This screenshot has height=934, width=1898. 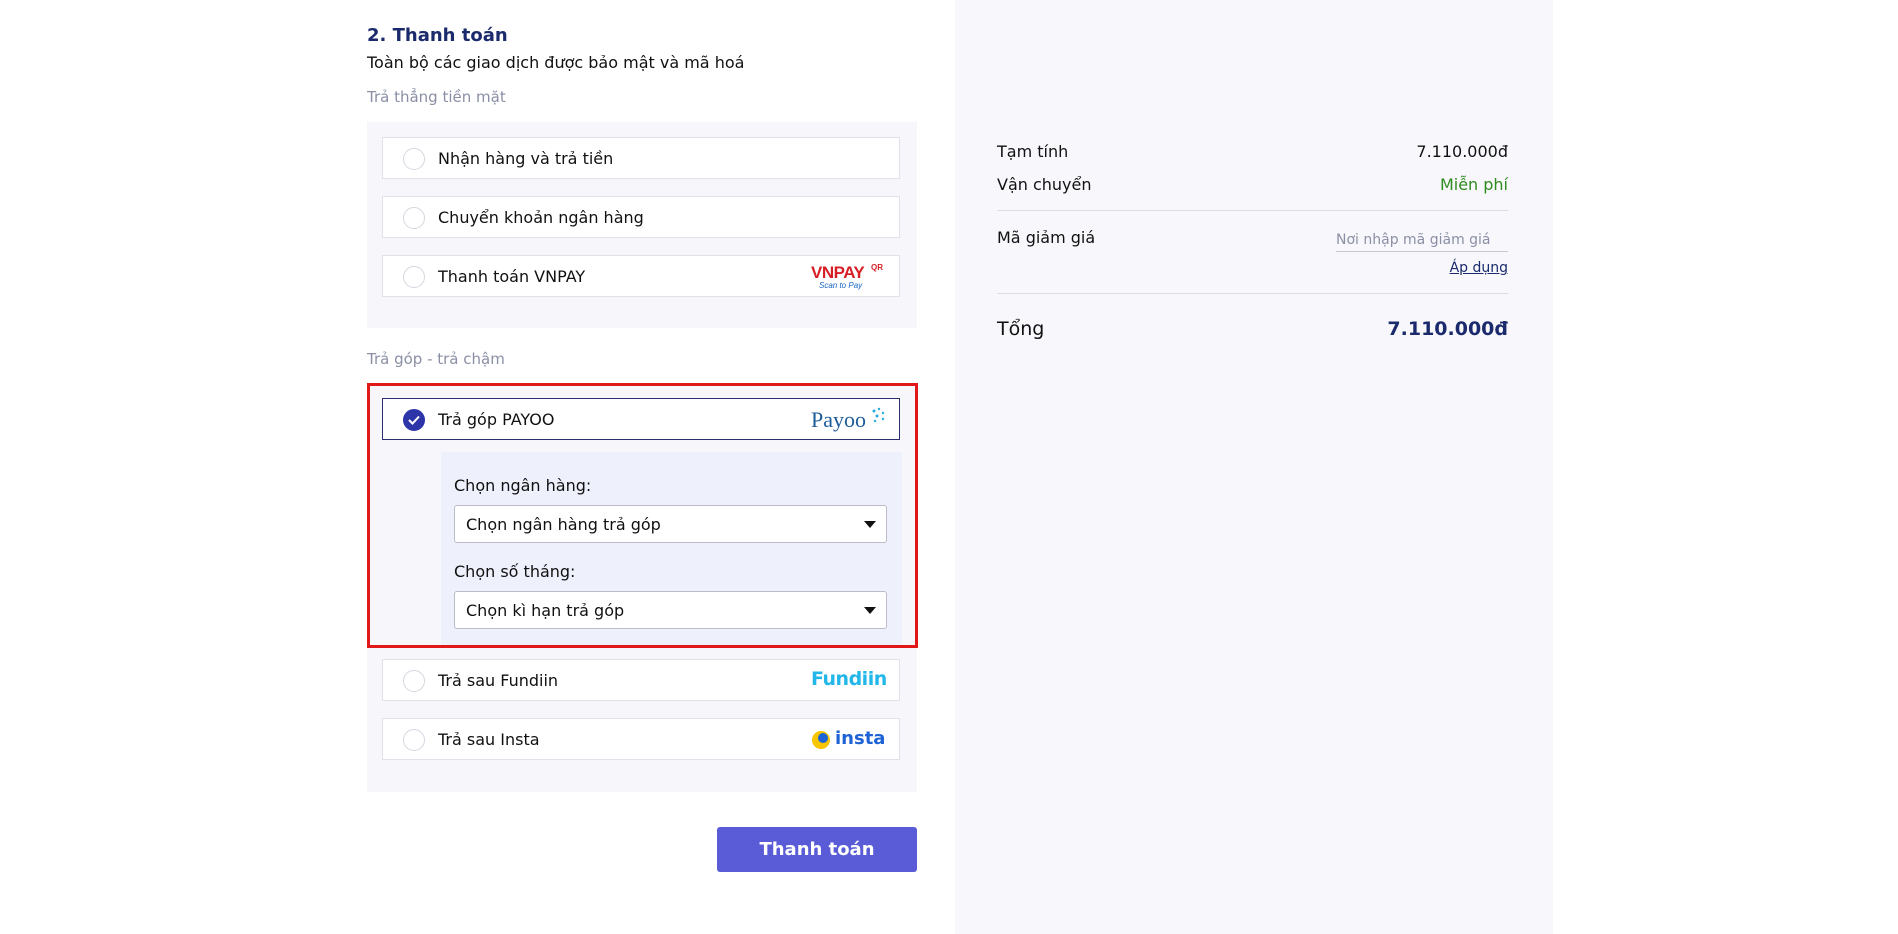 I want to click on subtotal-value: 7.110.000đ, so click(x=1462, y=151).